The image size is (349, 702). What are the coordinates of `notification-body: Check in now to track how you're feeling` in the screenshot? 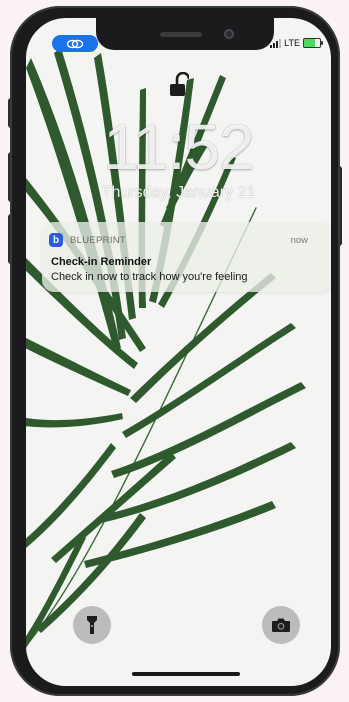 It's located at (149, 277).